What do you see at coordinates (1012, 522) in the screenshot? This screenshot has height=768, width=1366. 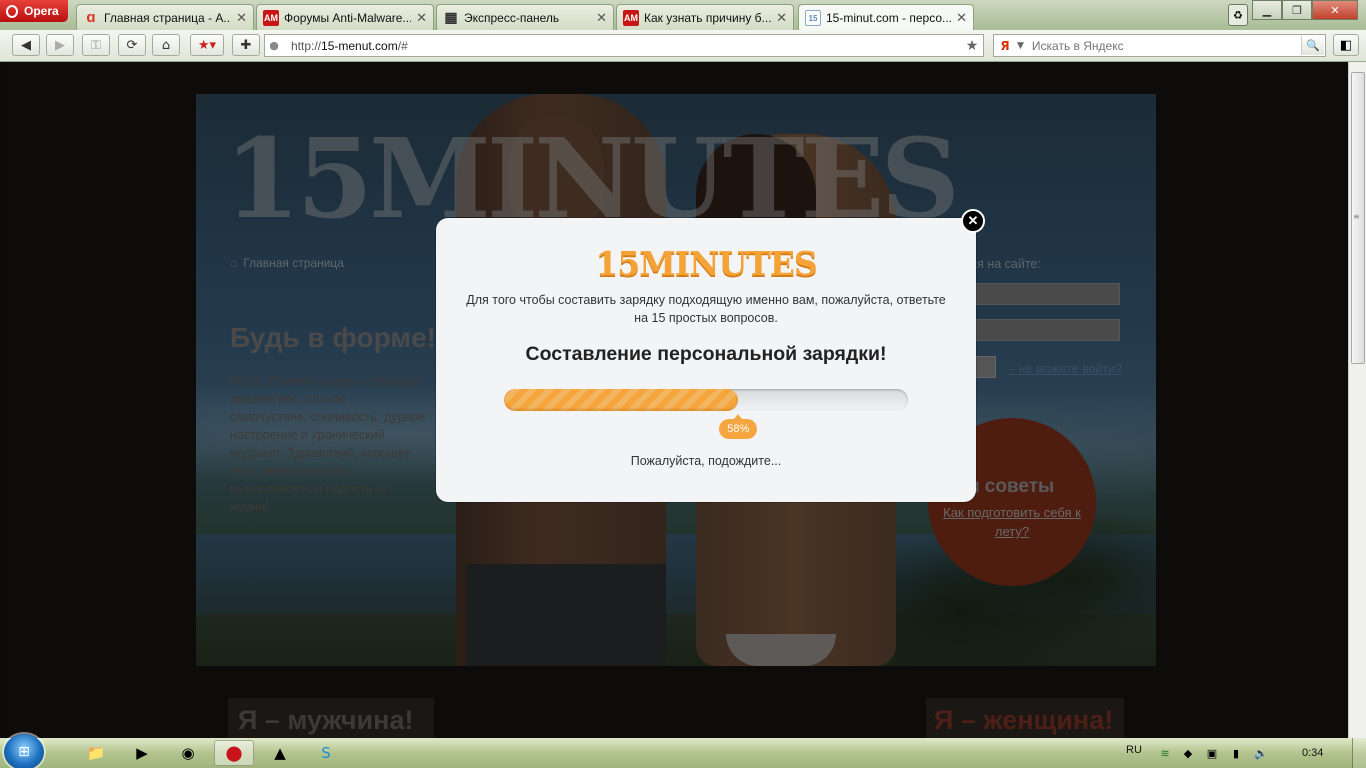 I see `tips-link: Как подготовить себя к лету?` at bounding box center [1012, 522].